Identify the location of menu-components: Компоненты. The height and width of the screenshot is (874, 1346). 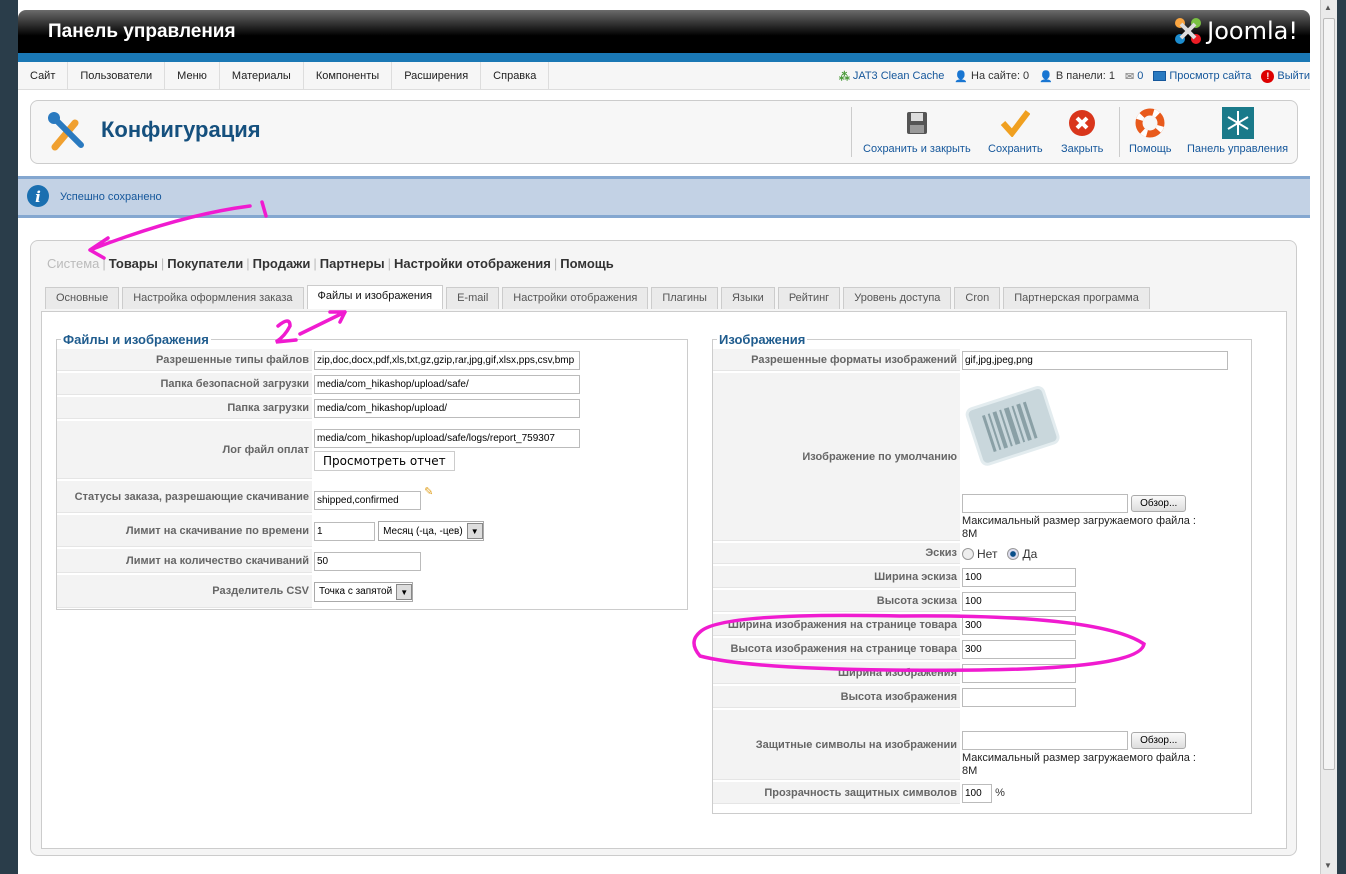
(348, 75).